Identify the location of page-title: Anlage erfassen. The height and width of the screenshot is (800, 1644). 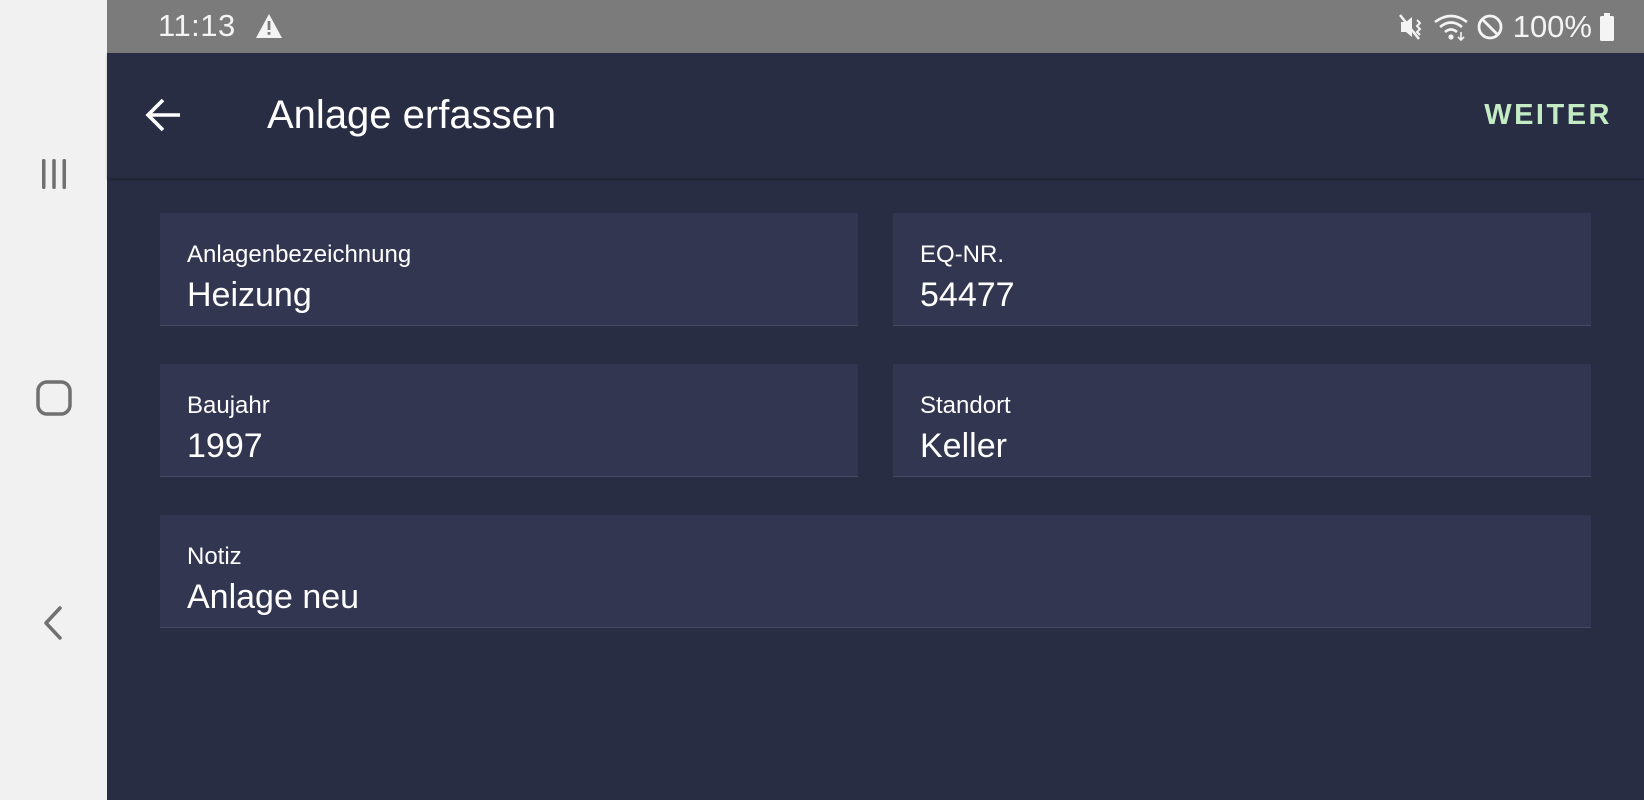
(412, 115).